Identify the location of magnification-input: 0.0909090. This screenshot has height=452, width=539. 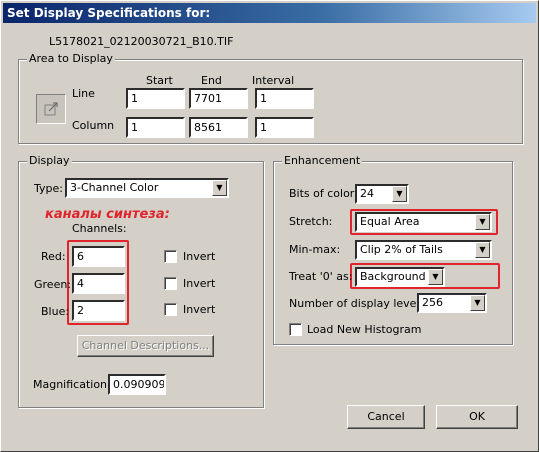
(137, 384).